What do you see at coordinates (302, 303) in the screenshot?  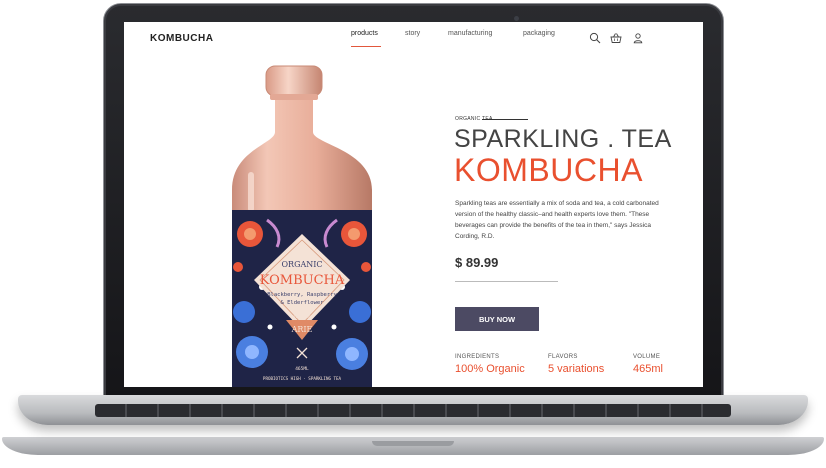 I see `bottle-label-flavor-2: & Elderflower` at bounding box center [302, 303].